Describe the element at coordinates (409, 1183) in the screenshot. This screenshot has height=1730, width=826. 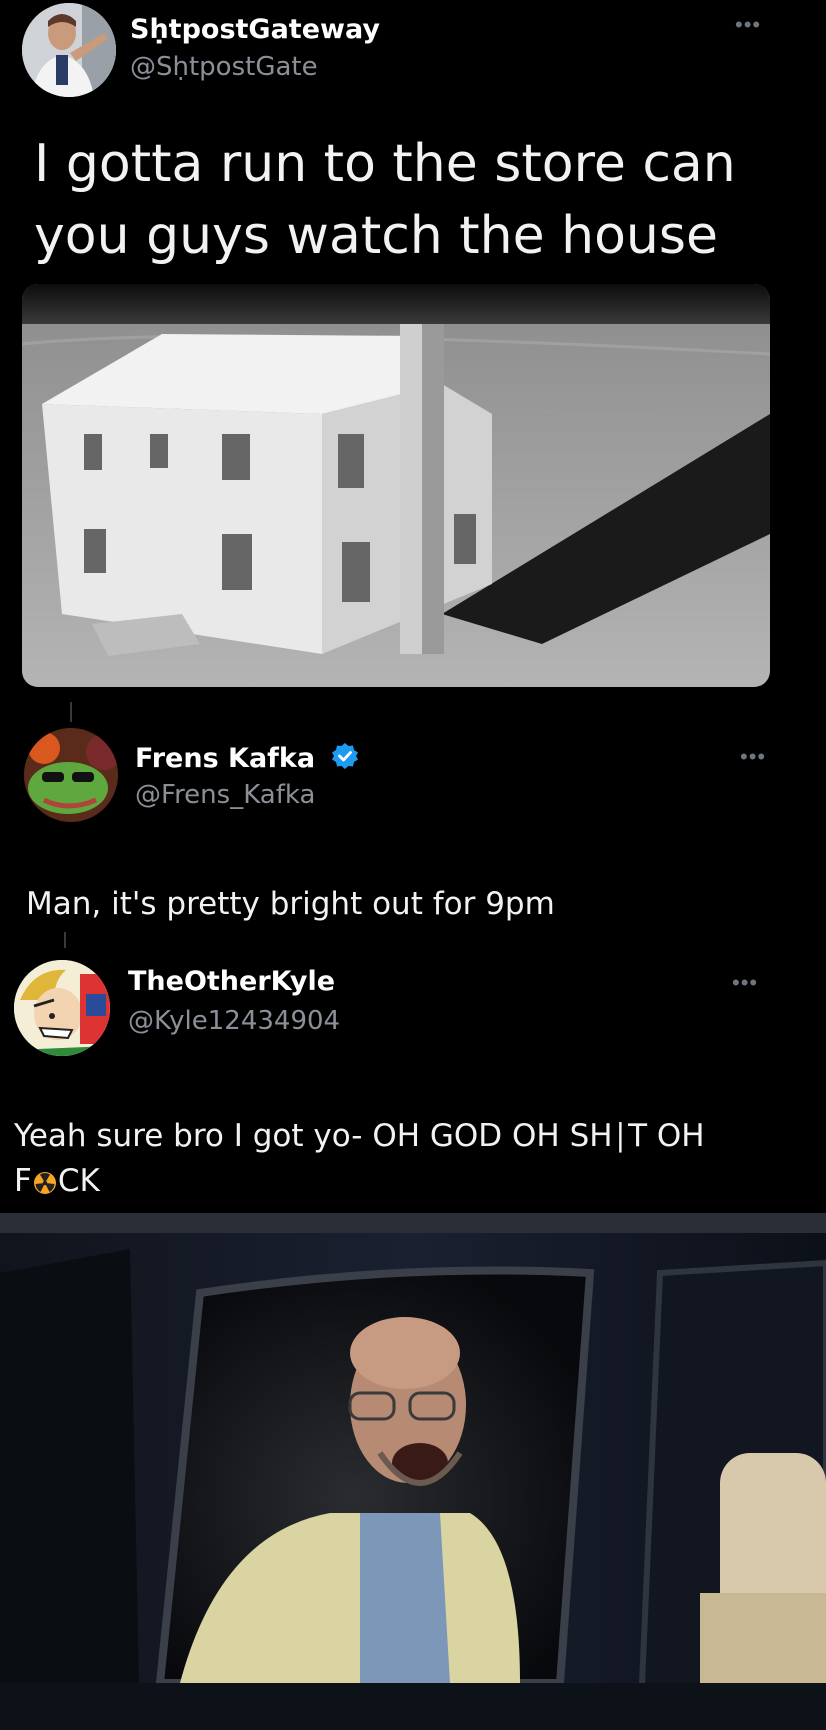
I see `tweet-text-line: F CK` at that location.